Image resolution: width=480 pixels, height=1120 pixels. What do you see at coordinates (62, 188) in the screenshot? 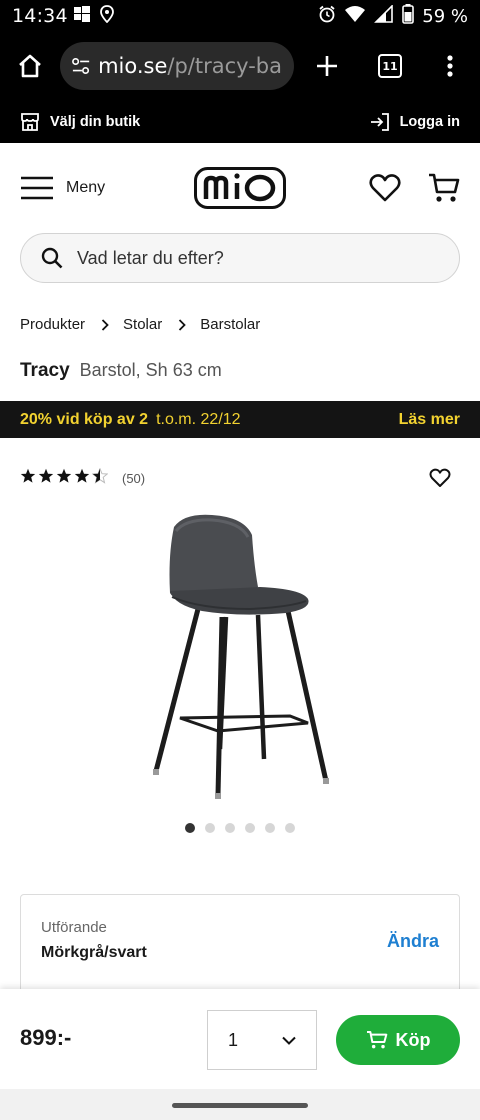
I see `menu-button: Meny` at bounding box center [62, 188].